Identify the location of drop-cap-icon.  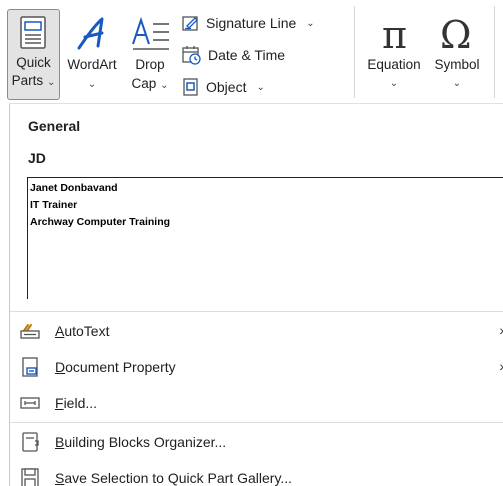
(151, 35).